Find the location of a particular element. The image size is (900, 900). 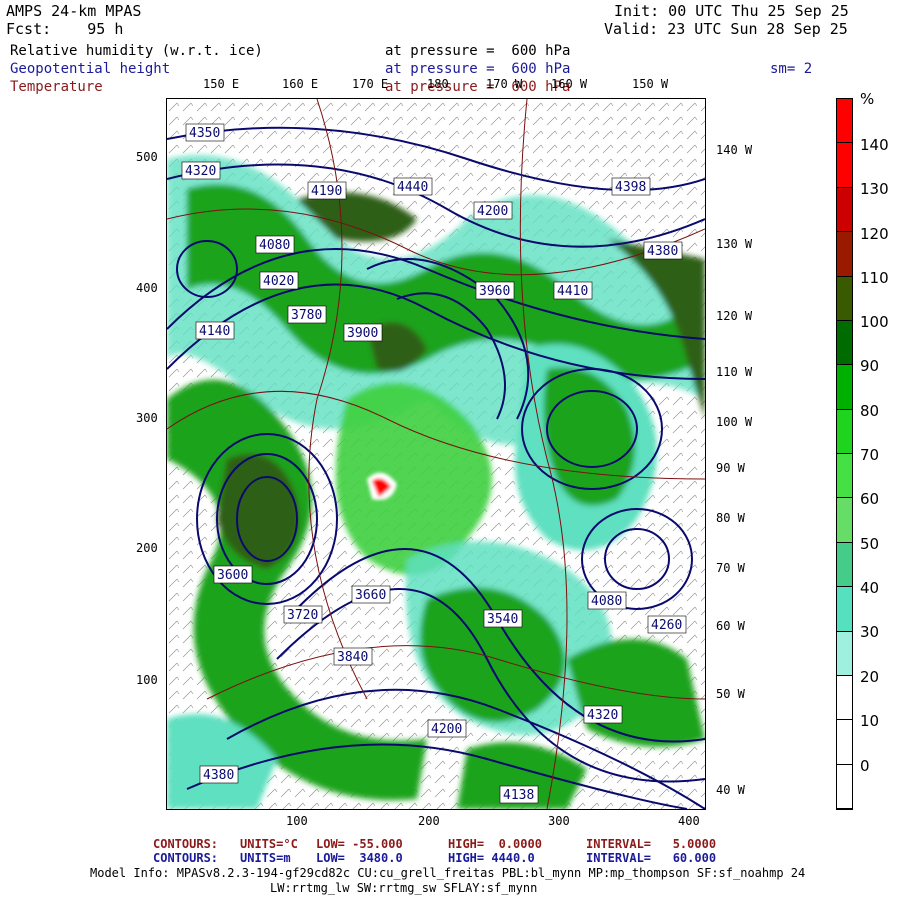

height-label: 4260 is located at coordinates (666, 625).